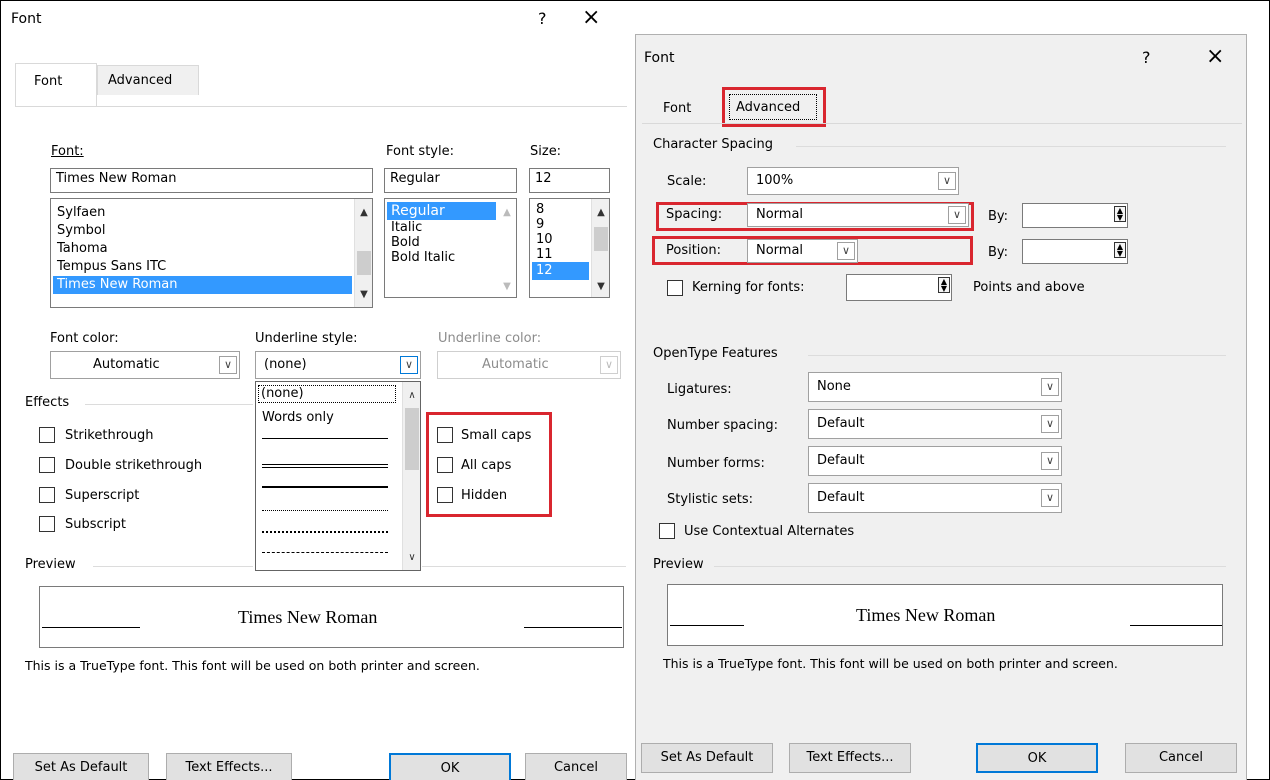 Image resolution: width=1270 pixels, height=780 pixels. Describe the element at coordinates (450, 180) in the screenshot. I see `font-style-input: Regular` at that location.